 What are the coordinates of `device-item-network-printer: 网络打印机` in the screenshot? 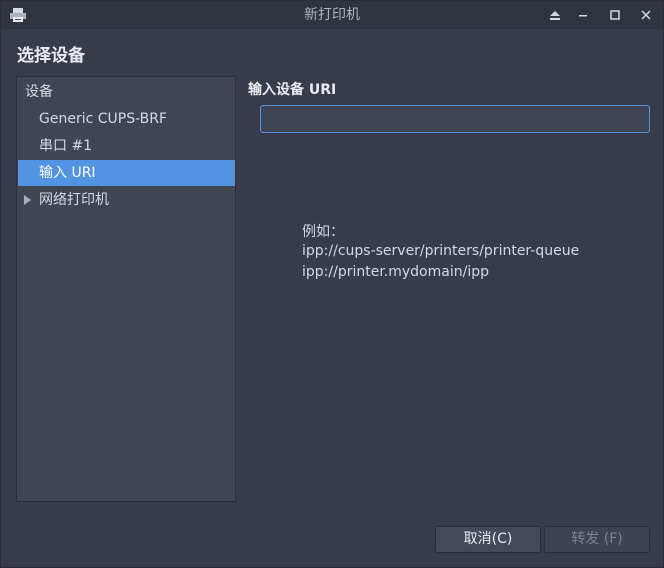 It's located at (126, 200).